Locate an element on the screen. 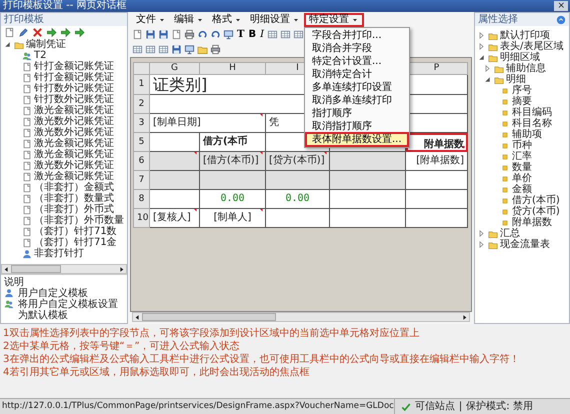 The height and width of the screenshot is (414, 570). tree-item: （非套打）外币数量 is located at coordinates (79, 220).